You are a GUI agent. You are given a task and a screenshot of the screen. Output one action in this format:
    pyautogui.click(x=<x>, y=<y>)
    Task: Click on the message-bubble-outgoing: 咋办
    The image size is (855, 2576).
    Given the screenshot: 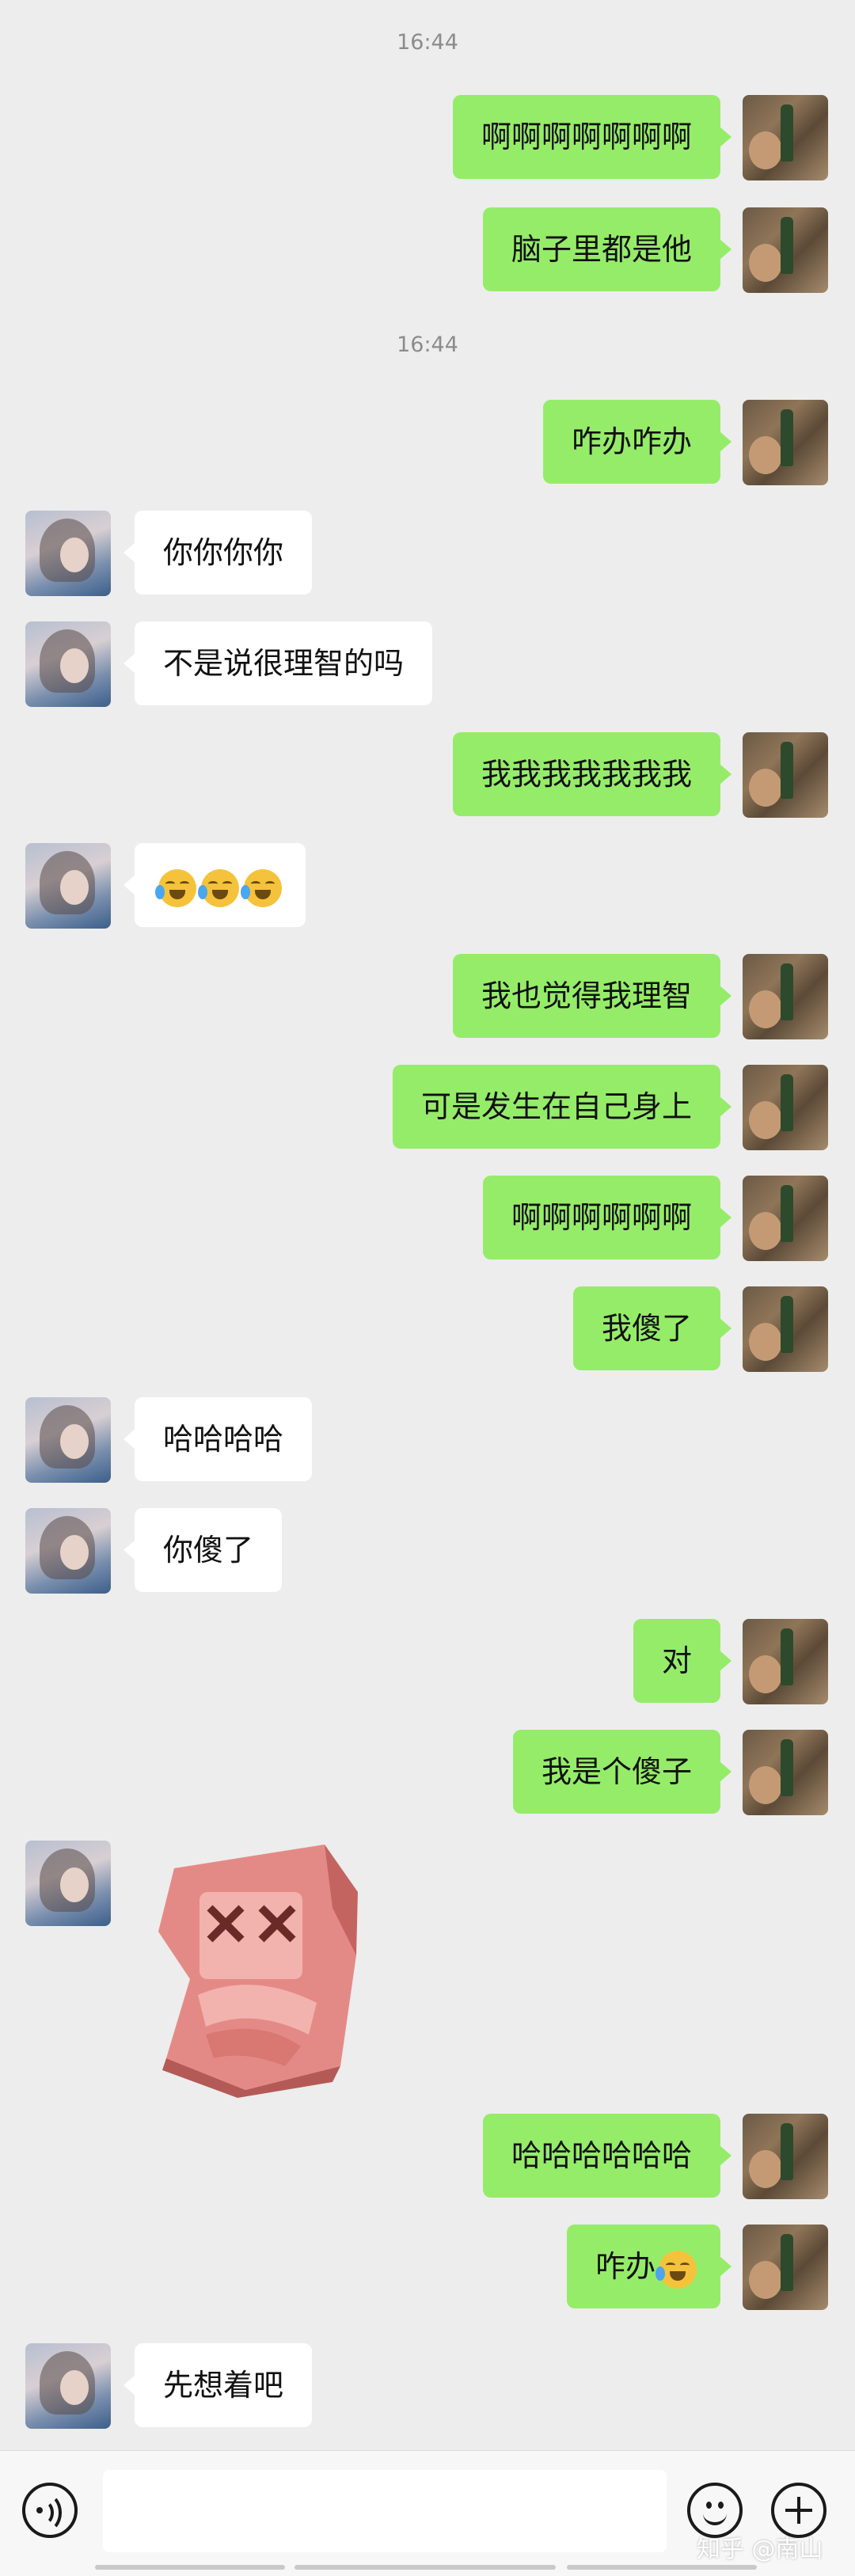 What is the action you would take?
    pyautogui.click(x=649, y=2266)
    